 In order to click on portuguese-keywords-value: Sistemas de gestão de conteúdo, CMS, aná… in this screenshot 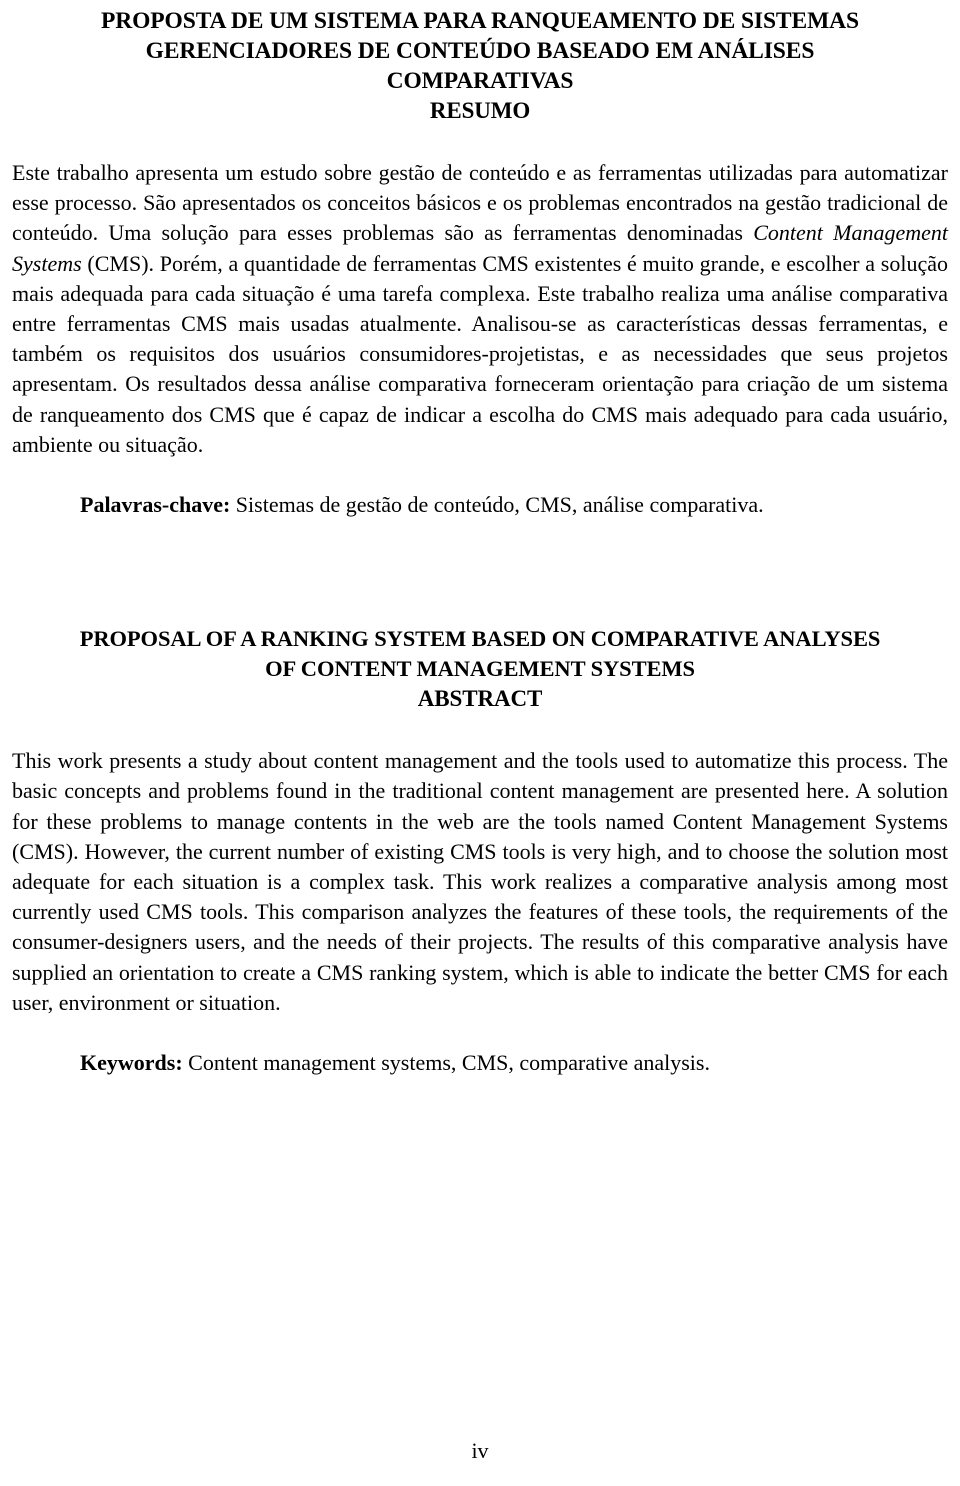, I will do `click(497, 505)`.